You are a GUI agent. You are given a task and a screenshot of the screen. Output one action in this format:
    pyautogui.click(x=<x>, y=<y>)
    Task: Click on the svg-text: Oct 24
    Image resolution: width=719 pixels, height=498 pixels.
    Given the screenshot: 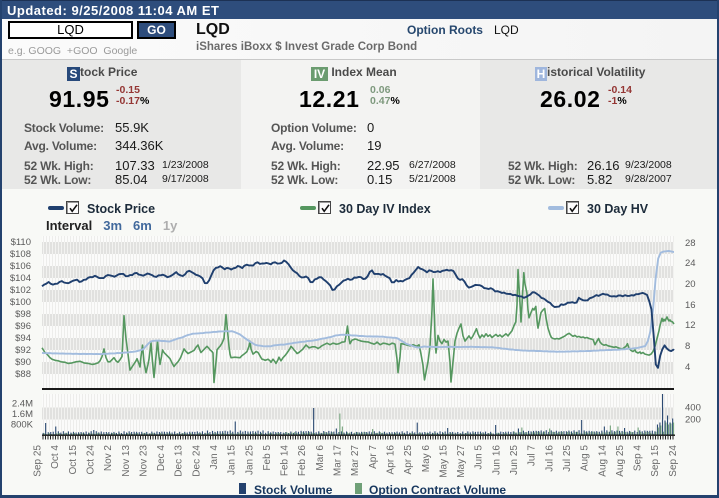 What is the action you would take?
    pyautogui.click(x=90, y=460)
    